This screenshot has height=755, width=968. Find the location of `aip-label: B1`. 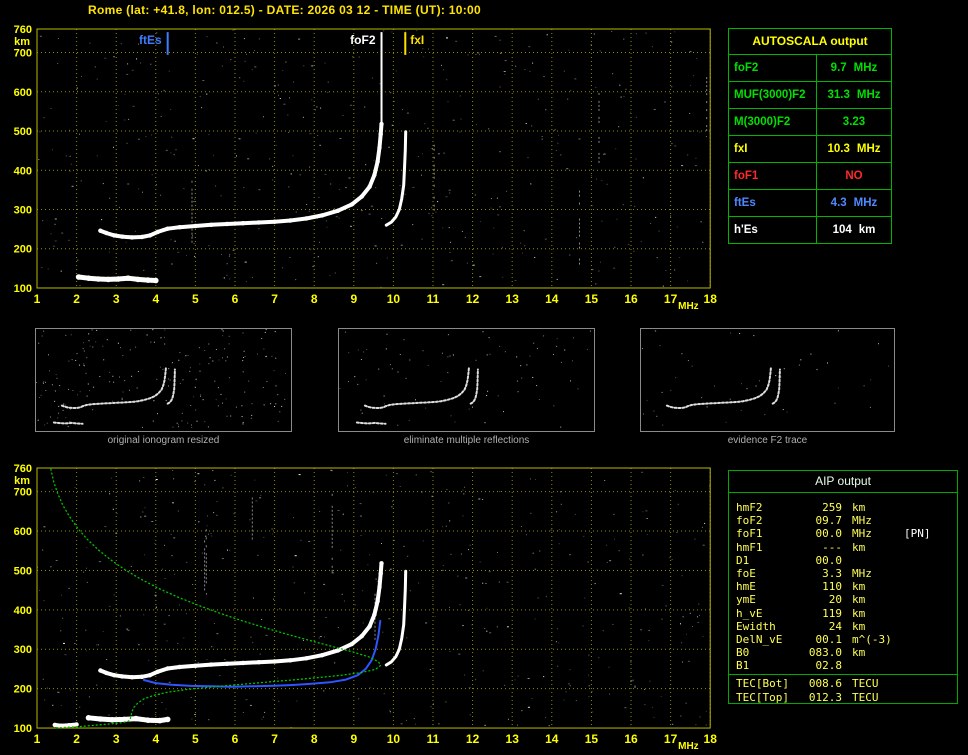

aip-label: B1 is located at coordinates (743, 666).